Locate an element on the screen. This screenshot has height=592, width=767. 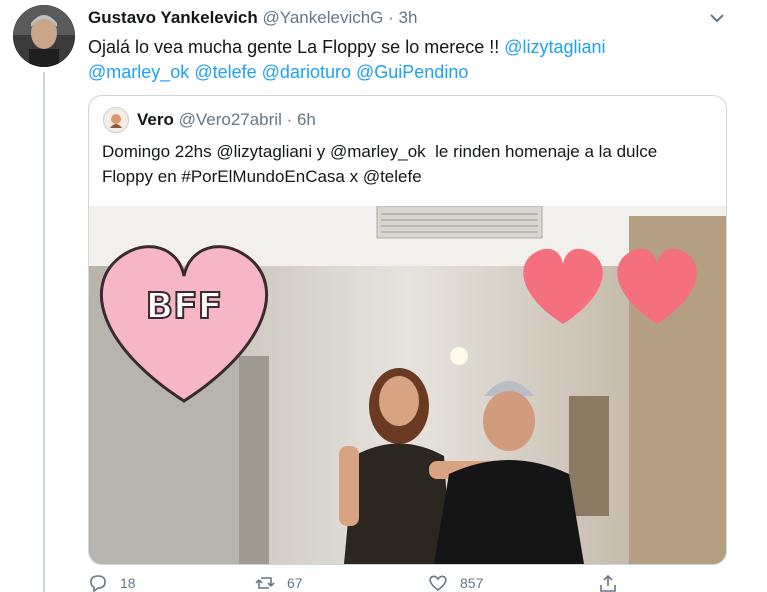
quoted-hashtag: #PorElMundoEnCasa is located at coordinates (262, 176).